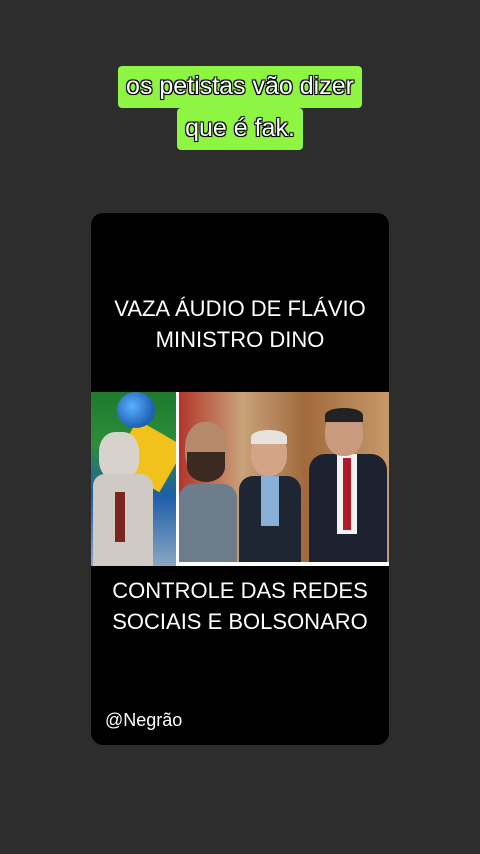 This screenshot has height=854, width=480. Describe the element at coordinates (284, 479) in the screenshot. I see `photo-group` at that location.